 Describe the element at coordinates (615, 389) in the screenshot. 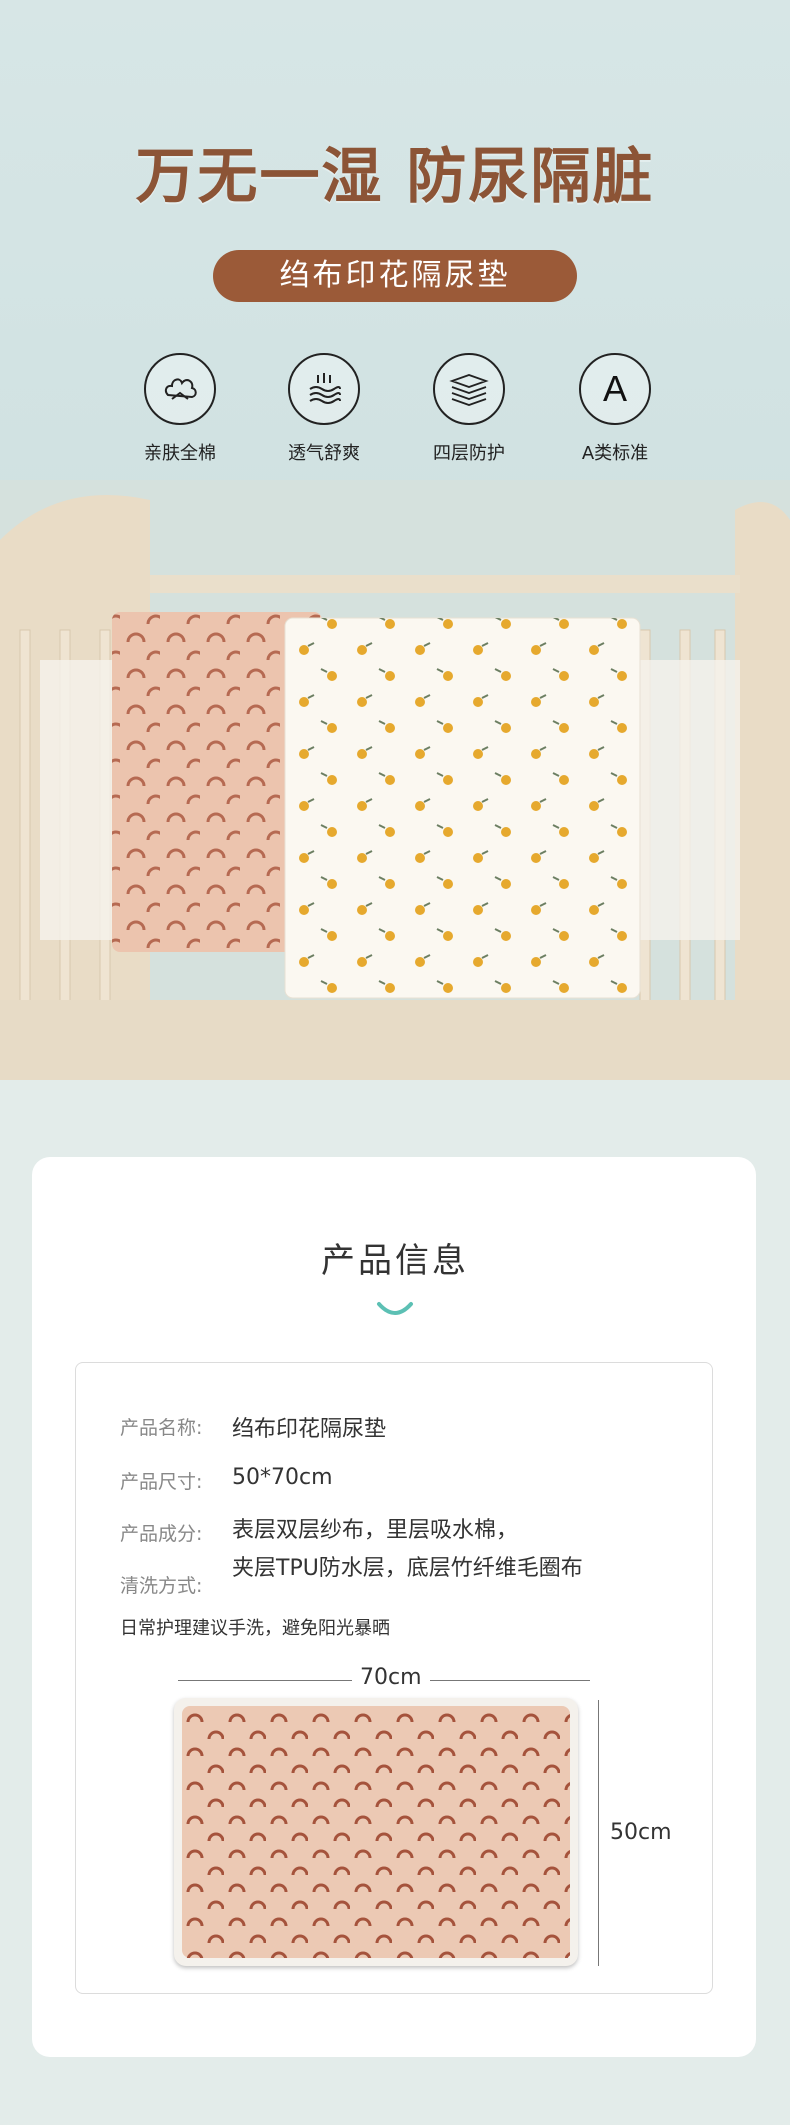

I see `grade-a-icon: A` at that location.